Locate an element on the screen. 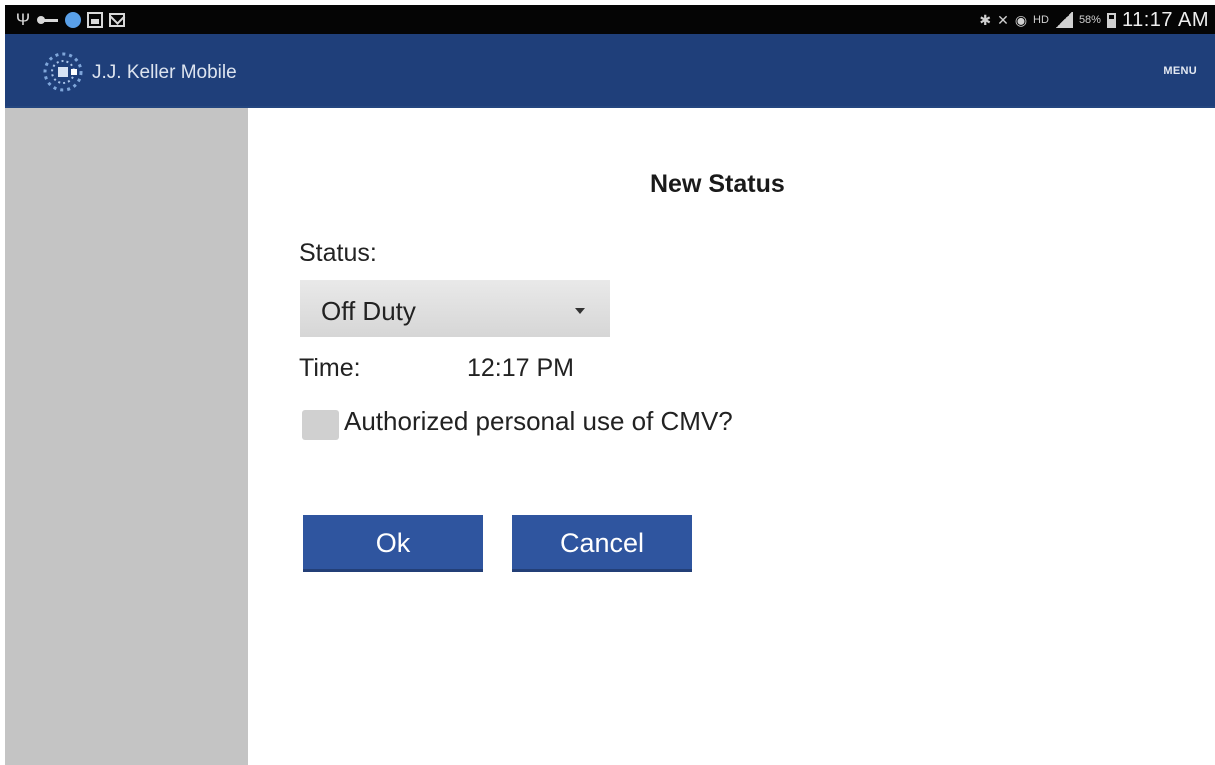  personal-use-checkbox is located at coordinates (320, 425).